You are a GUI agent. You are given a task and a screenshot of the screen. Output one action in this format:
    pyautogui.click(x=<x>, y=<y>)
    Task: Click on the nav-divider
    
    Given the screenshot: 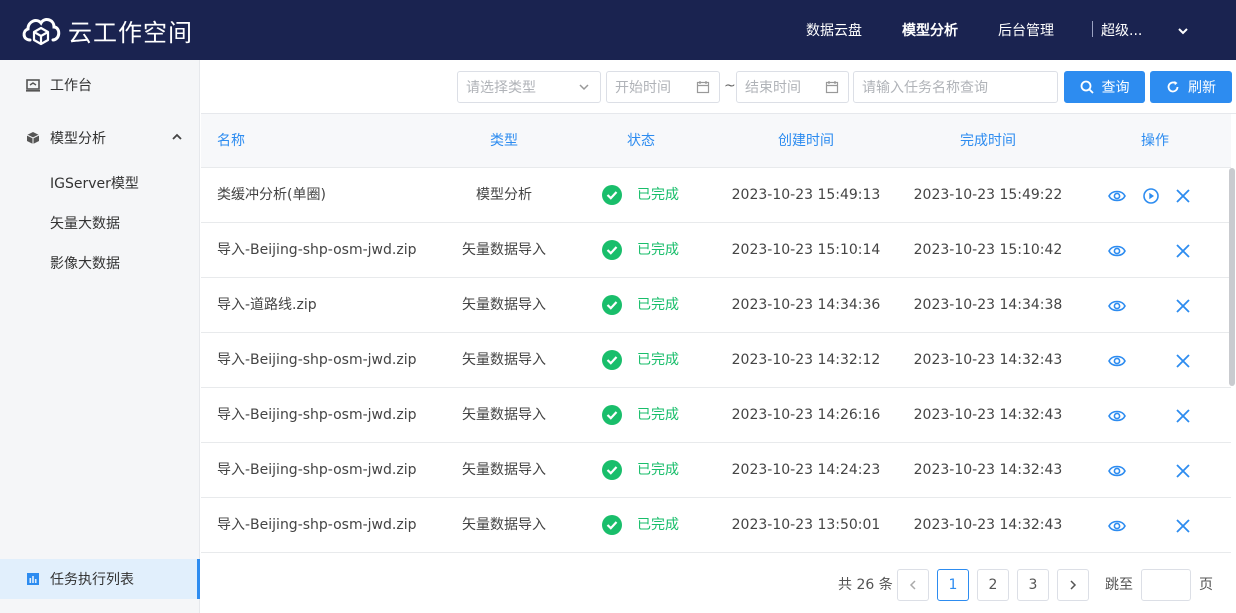 What is the action you would take?
    pyautogui.click(x=1092, y=29)
    